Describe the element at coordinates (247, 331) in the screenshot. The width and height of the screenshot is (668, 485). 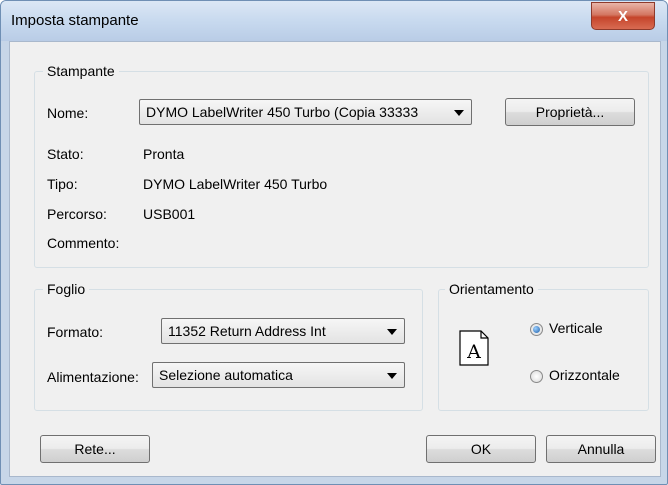
I see `format-value: 11352 Return Address Int` at that location.